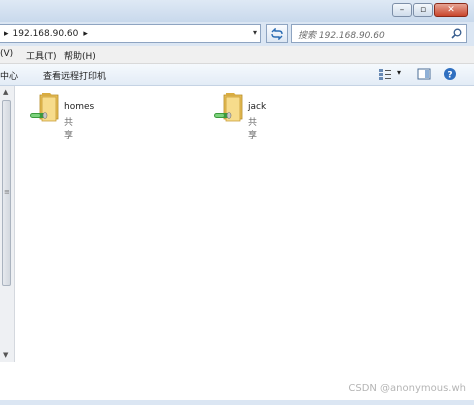  What do you see at coordinates (407, 388) in the screenshot?
I see `watermark-text: CSDN @anonymous.wh` at bounding box center [407, 388].